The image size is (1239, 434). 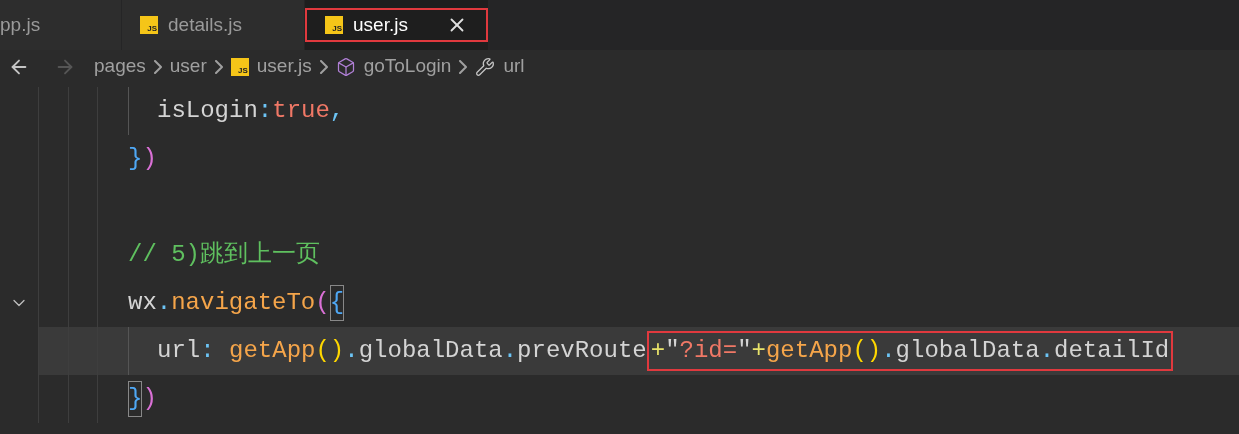 What do you see at coordinates (243, 303) in the screenshot?
I see `code-token: navigateTo` at bounding box center [243, 303].